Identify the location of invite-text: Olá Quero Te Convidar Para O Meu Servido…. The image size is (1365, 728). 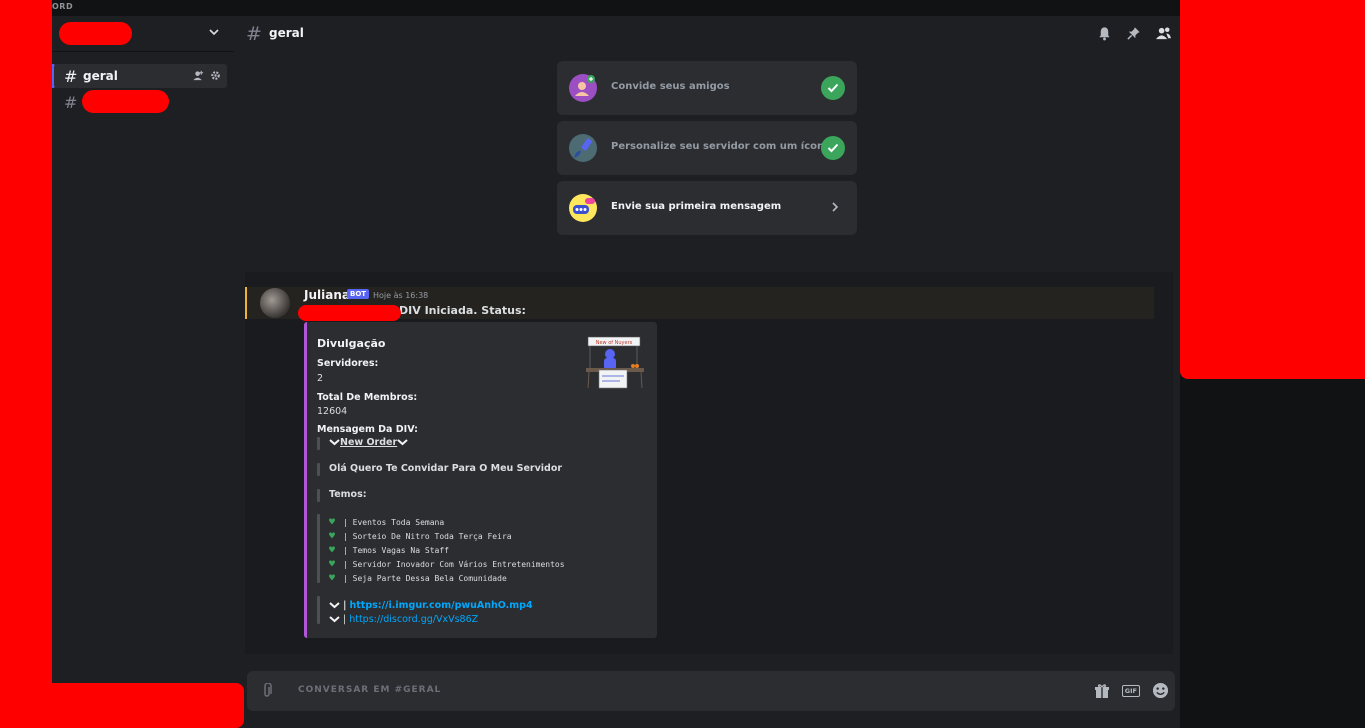
(446, 468).